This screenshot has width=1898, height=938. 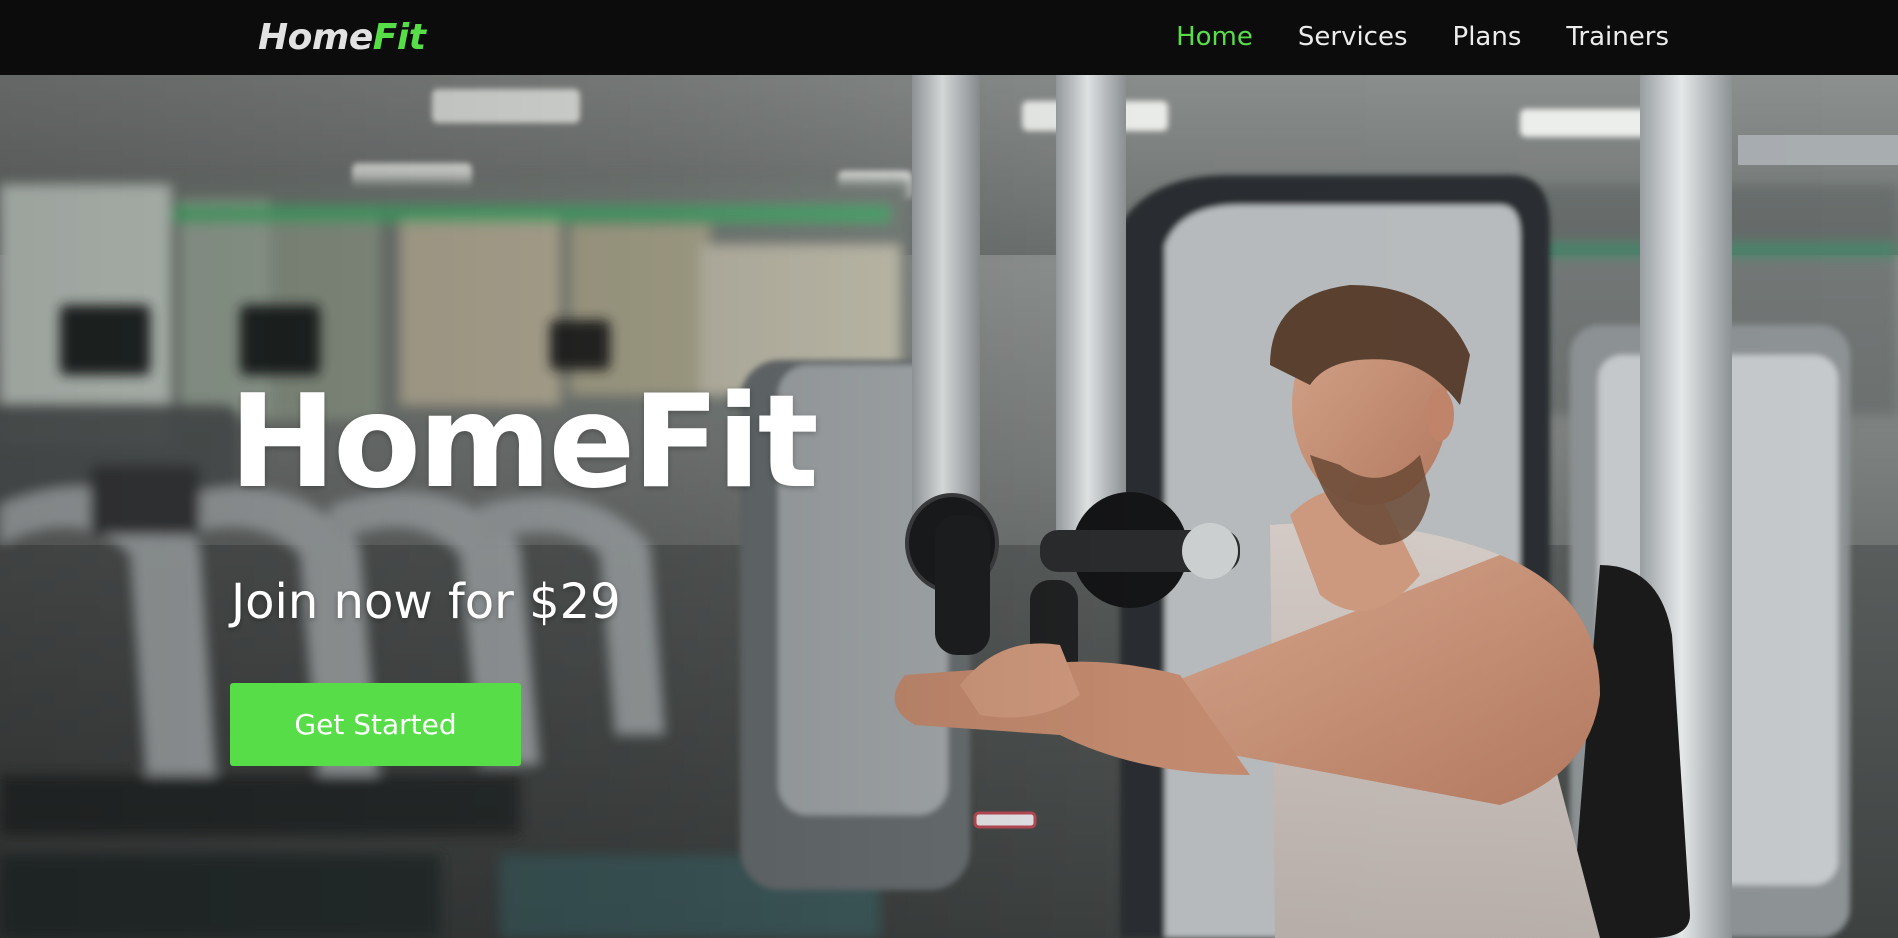 What do you see at coordinates (949, 37) in the screenshot?
I see `top-navbar: HomeFit Home Services Plans Trainers` at bounding box center [949, 37].